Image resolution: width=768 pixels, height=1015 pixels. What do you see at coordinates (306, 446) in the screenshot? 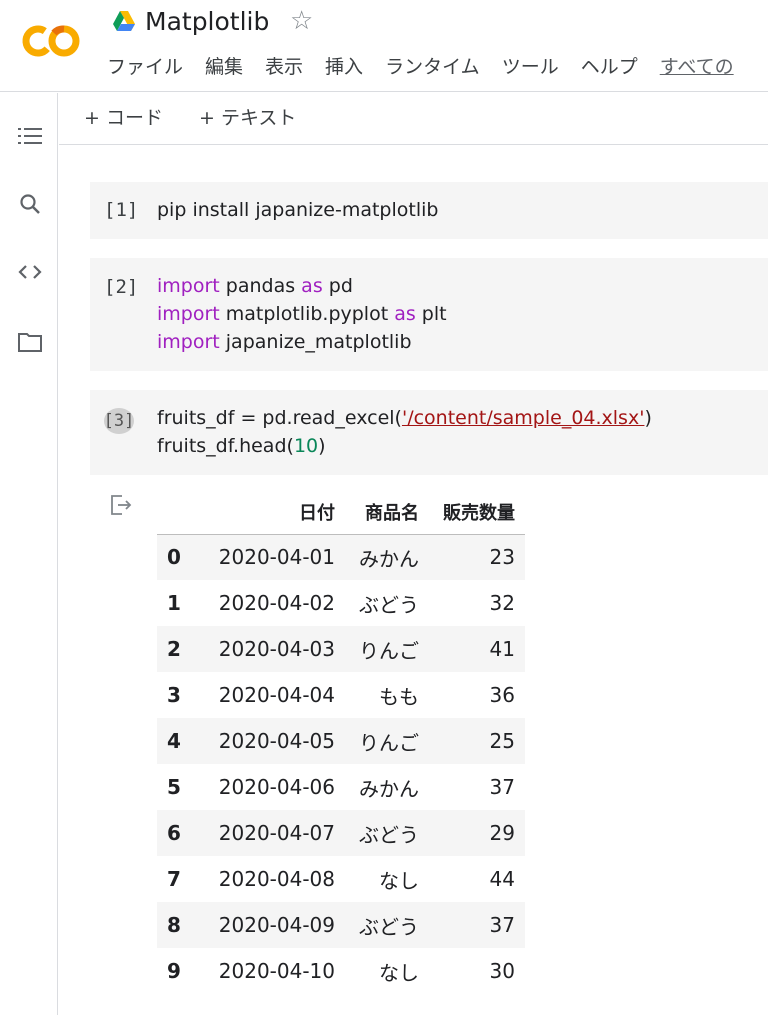
I see `number-literal: 10` at bounding box center [306, 446].